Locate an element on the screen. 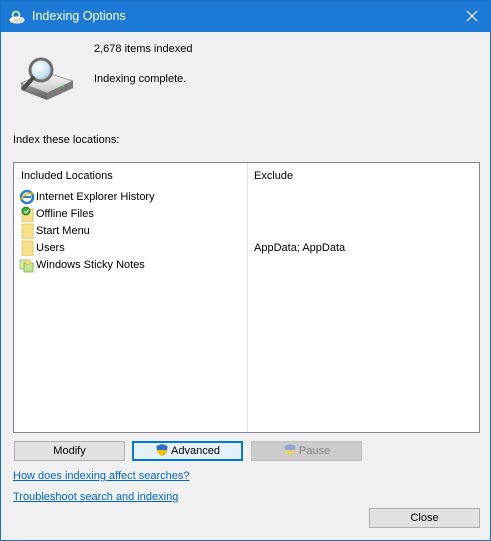 This screenshot has width=491, height=541. how-indexing-affects-searches-link: How does indexing affect searches? is located at coordinates (101, 476).